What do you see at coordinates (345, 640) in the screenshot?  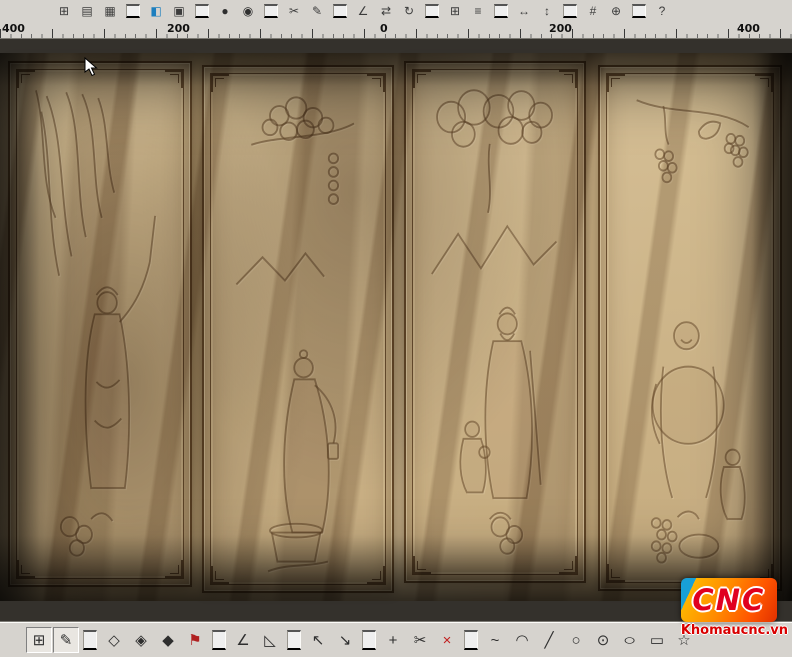 I see `pick-node-arrow-icon: ↘` at bounding box center [345, 640].